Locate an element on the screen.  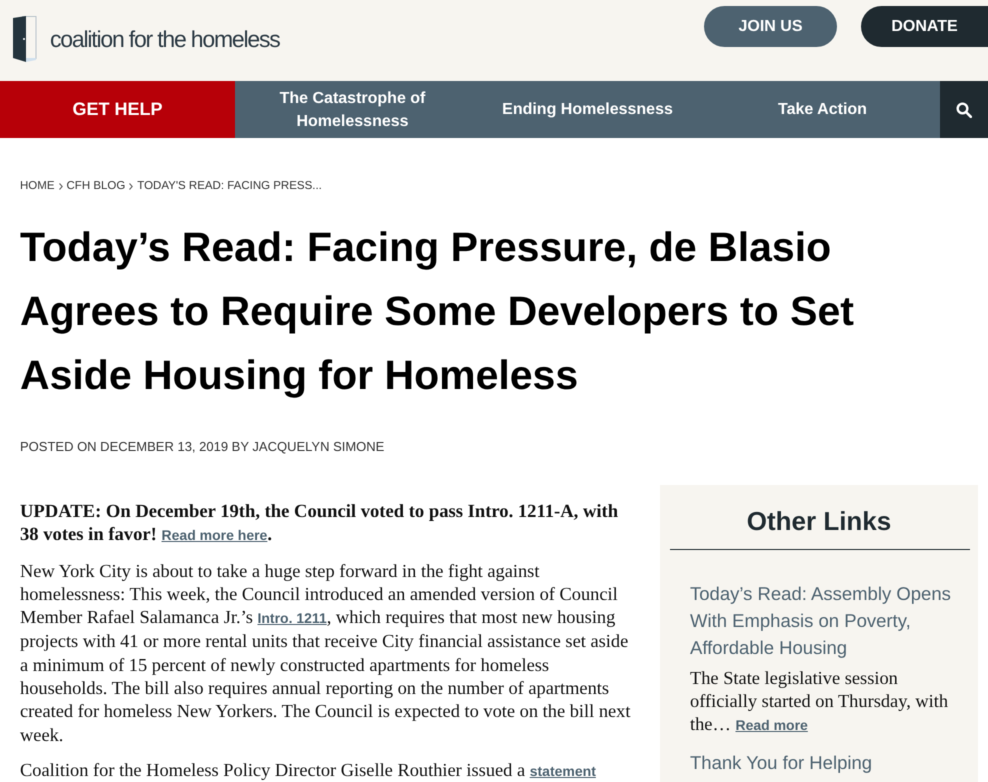
logo-link: coalition for the homeless is located at coordinates (146, 39).